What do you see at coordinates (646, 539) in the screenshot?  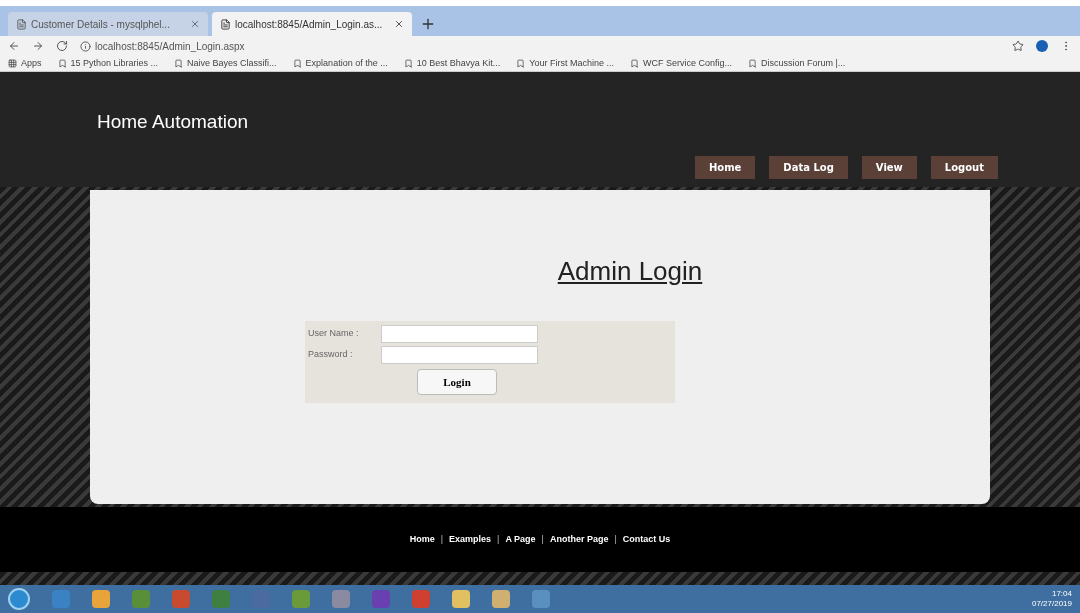 I see `footer-link: Contact Us` at bounding box center [646, 539].